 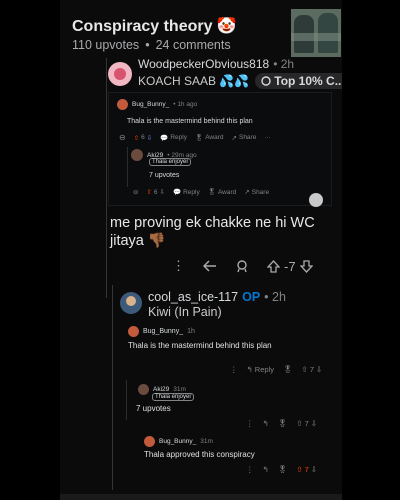 I want to click on downvote-icon, so click(x=306, y=266).